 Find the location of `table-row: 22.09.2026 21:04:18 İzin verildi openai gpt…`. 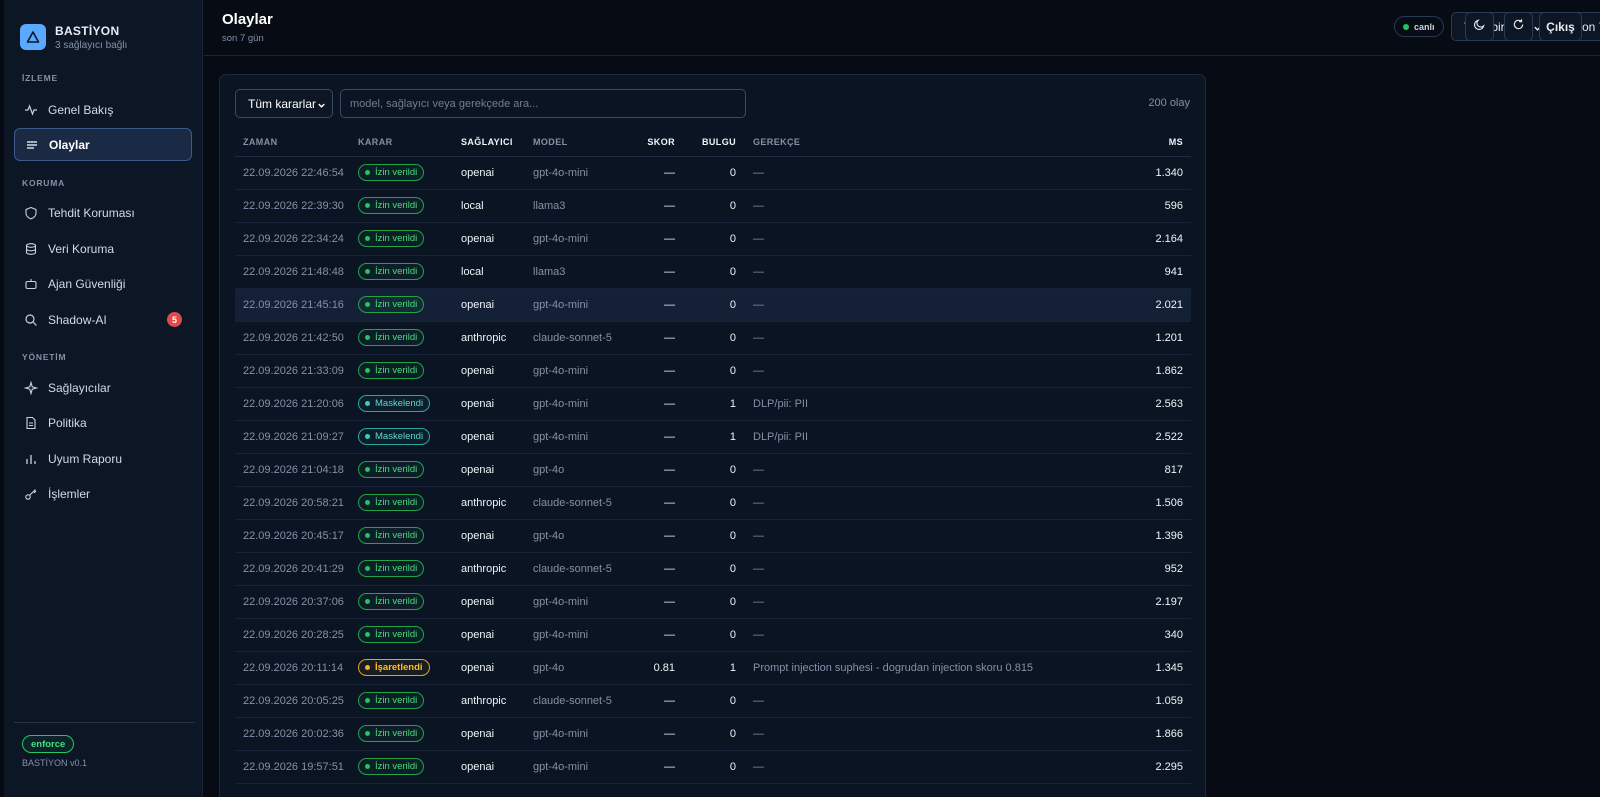

table-row: 22.09.2026 21:04:18 İzin verildi openai gpt… is located at coordinates (713, 470).